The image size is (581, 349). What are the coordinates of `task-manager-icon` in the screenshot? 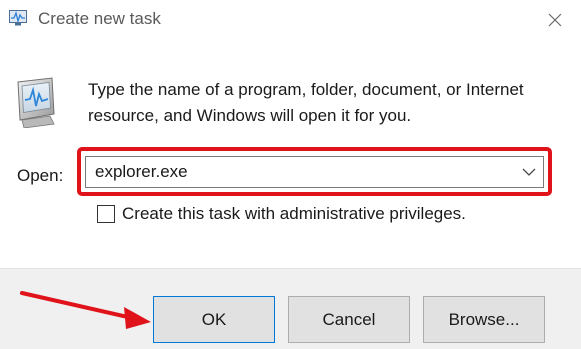 It's located at (18, 18).